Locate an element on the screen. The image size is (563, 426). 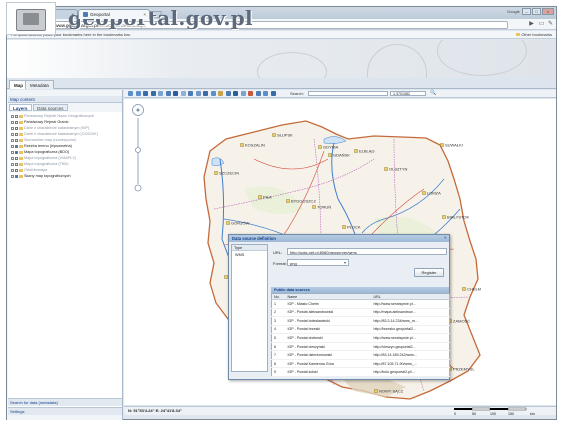
tab-layers: Layers is located at coordinates (20, 107).